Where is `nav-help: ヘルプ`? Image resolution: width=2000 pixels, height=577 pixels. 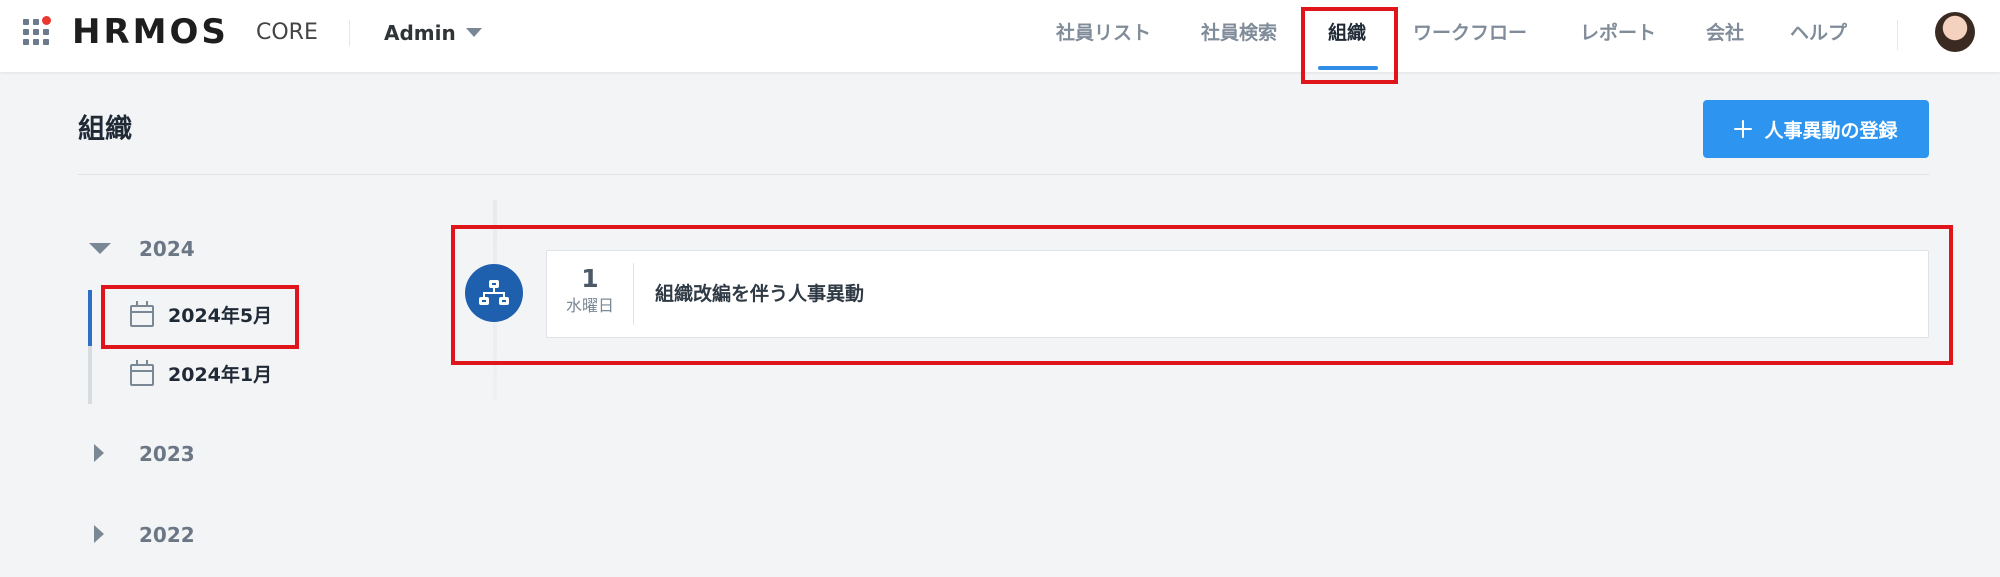
nav-help: ヘルプ is located at coordinates (1818, 33).